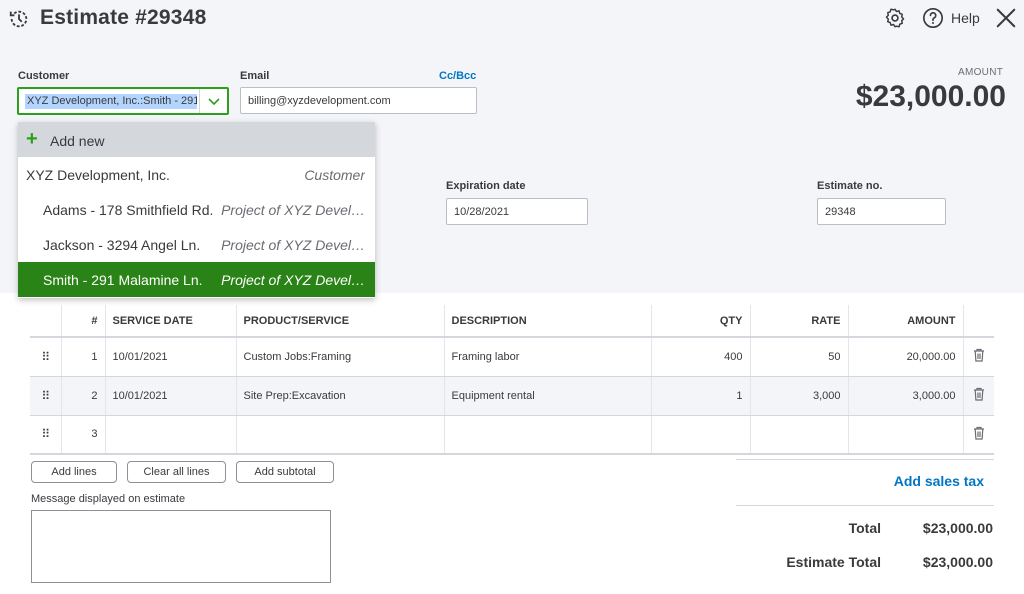 Image resolution: width=1024 pixels, height=594 pixels. What do you see at coordinates (46, 321) in the screenshot?
I see `drag-column-header` at bounding box center [46, 321].